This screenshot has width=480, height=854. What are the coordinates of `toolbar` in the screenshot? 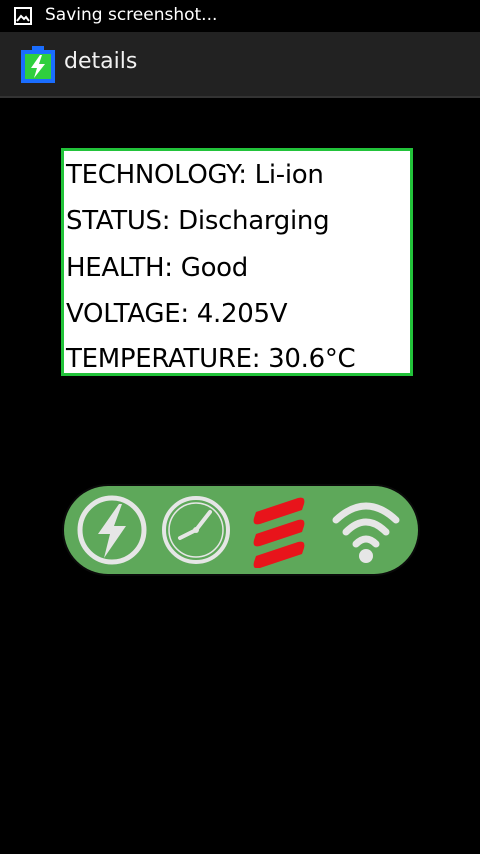 It's located at (241, 530).